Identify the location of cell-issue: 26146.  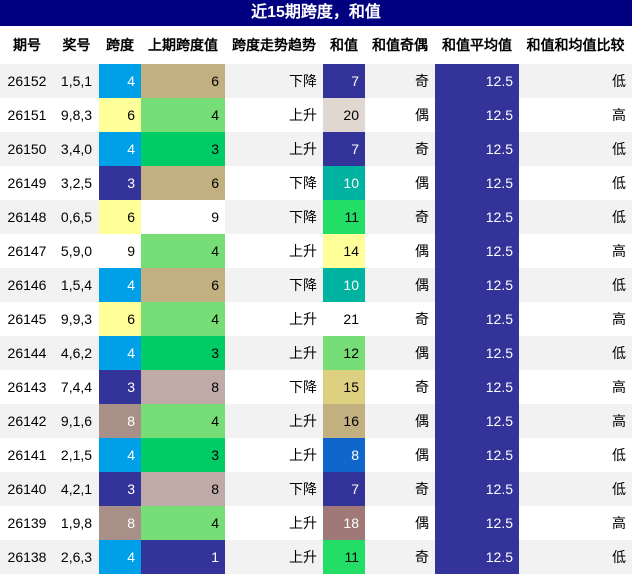
(27, 285).